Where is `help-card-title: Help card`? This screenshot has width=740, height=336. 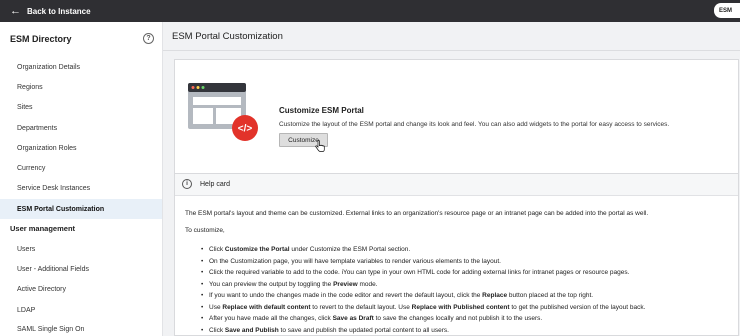 help-card-title: Help card is located at coordinates (215, 184).